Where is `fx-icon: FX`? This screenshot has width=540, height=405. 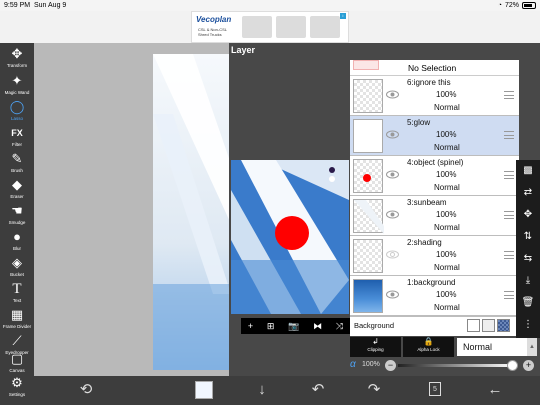
fx-icon: FX is located at coordinates (17, 133).